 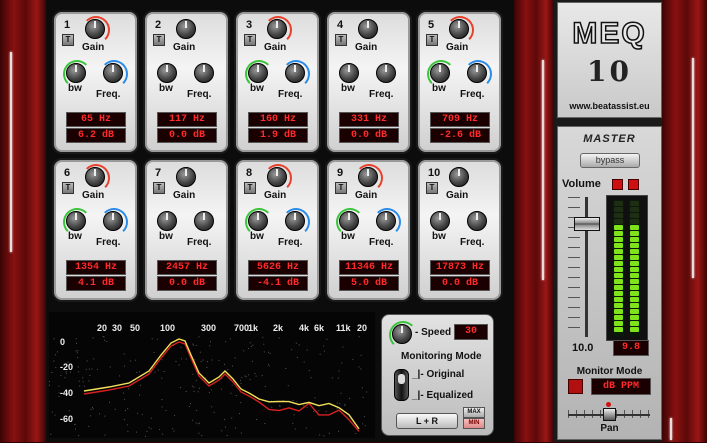 I want to click on max-button: MAX, so click(x=474, y=412).